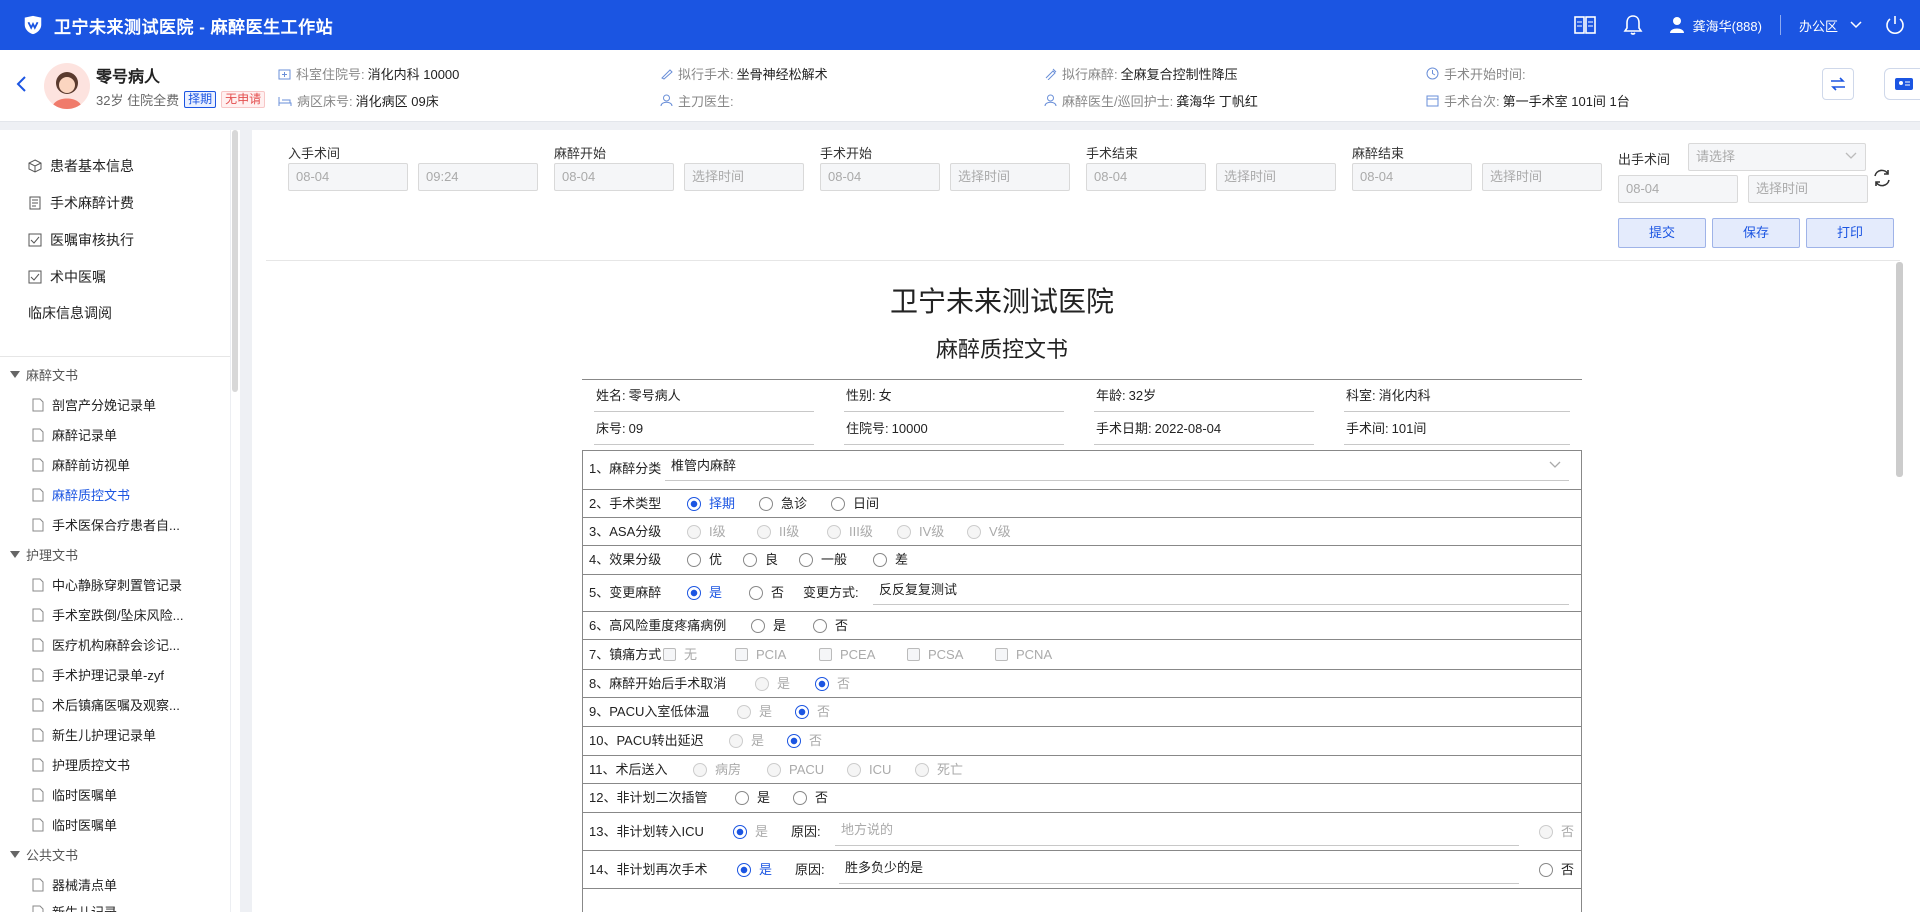 This screenshot has height=912, width=1920. Describe the element at coordinates (880, 177) in the screenshot. I see `op-start-date: 08-04` at that location.